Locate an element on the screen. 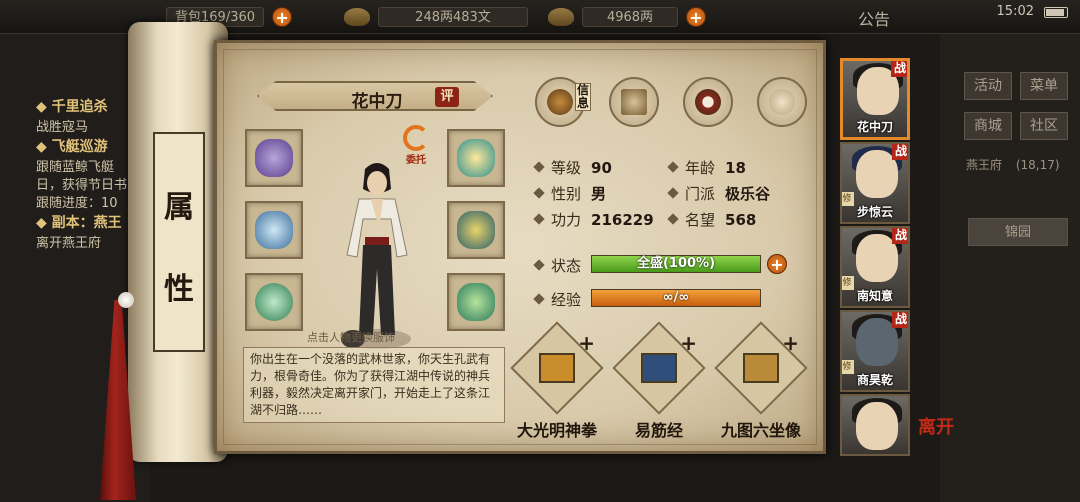  exp-bar: ∞/∞ is located at coordinates (676, 298).